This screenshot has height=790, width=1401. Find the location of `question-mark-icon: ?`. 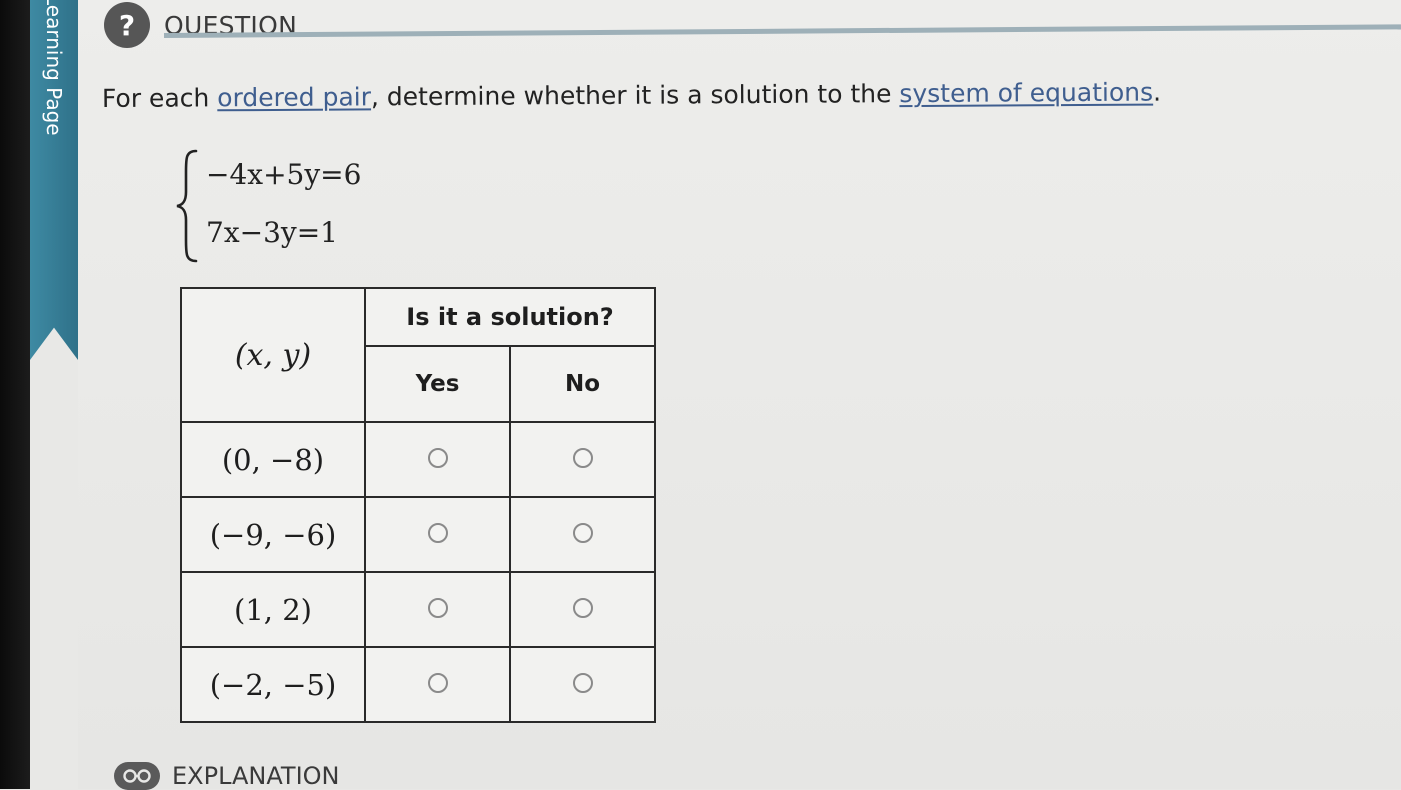

question-mark-icon: ? is located at coordinates (127, 25).